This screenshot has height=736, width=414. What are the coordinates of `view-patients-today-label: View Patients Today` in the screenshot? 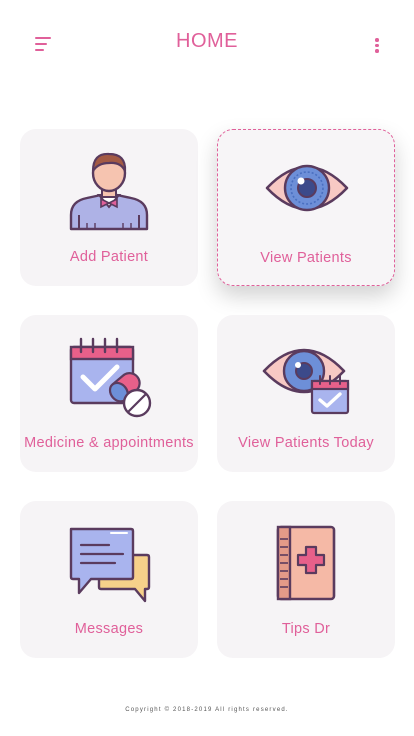 It's located at (306, 443).